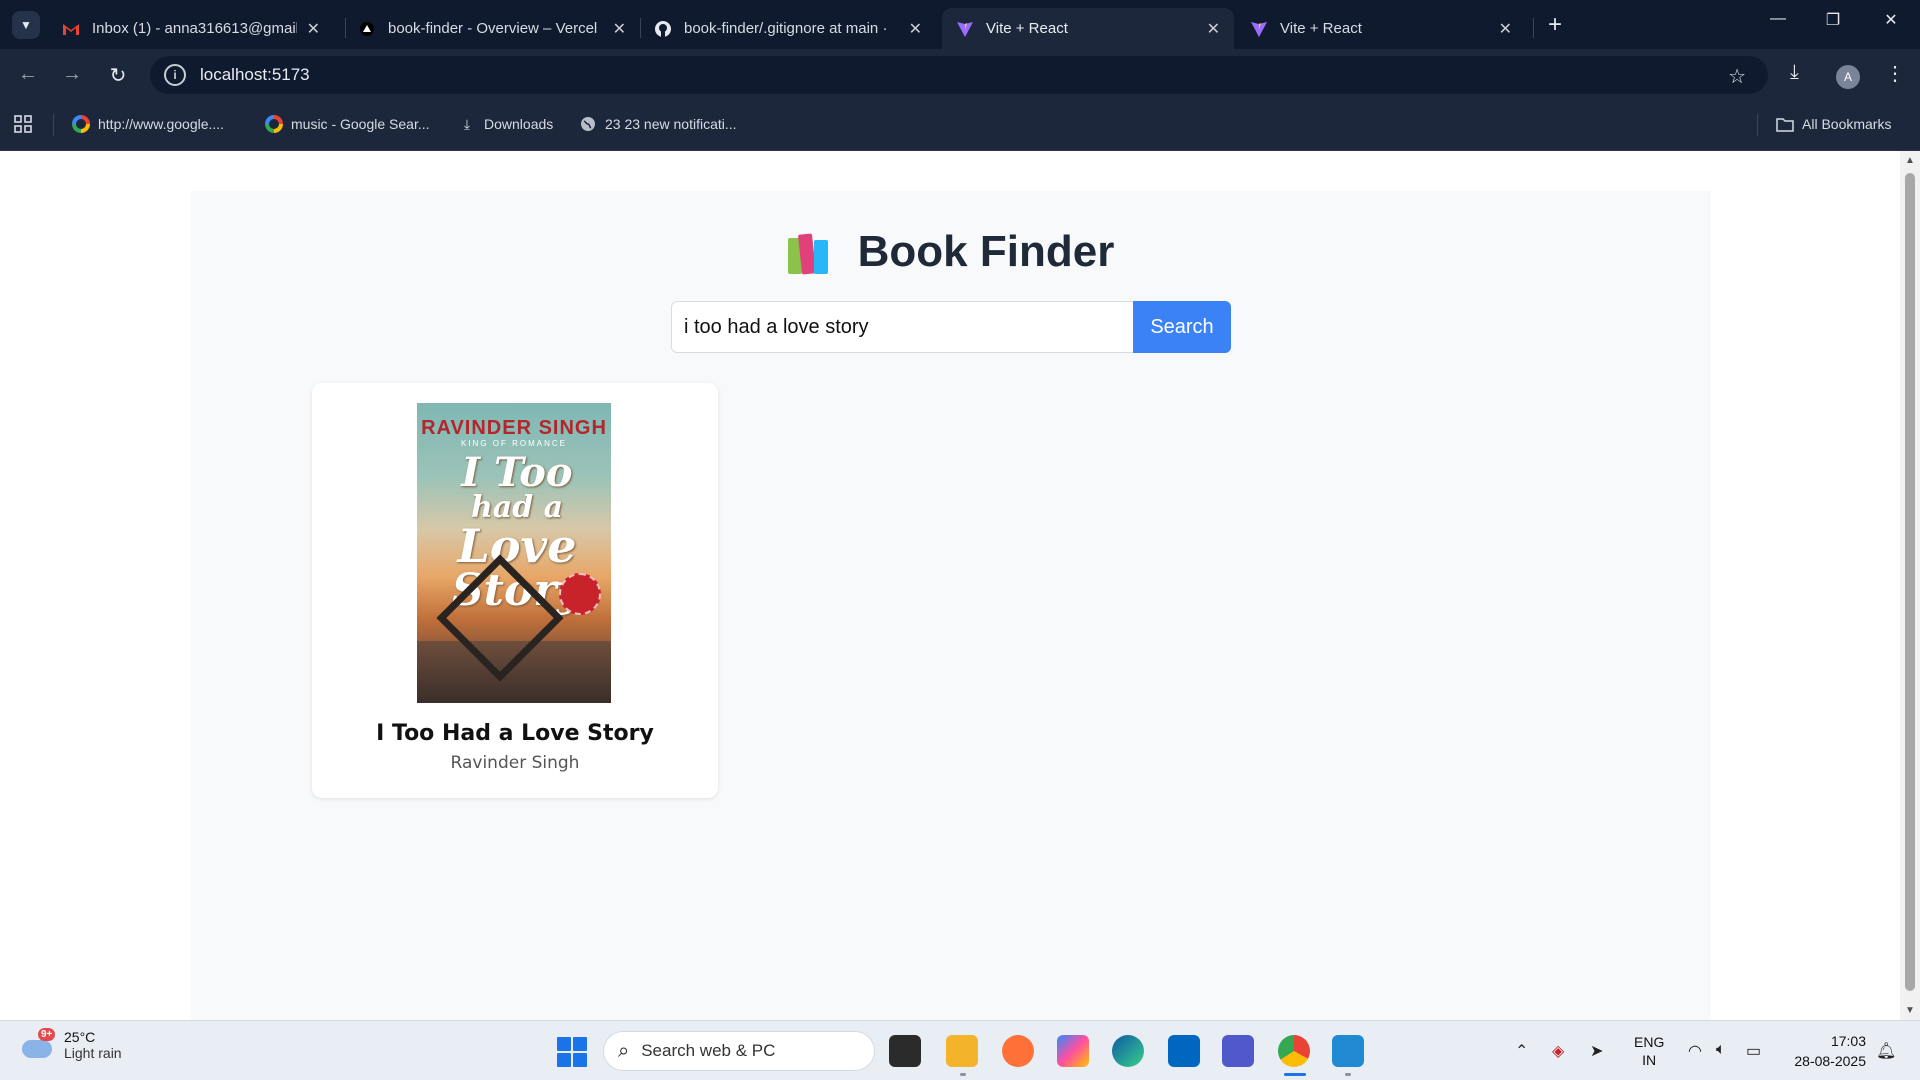 Image resolution: width=1920 pixels, height=1080 pixels. I want to click on tab-search-button: ▼, so click(26, 25).